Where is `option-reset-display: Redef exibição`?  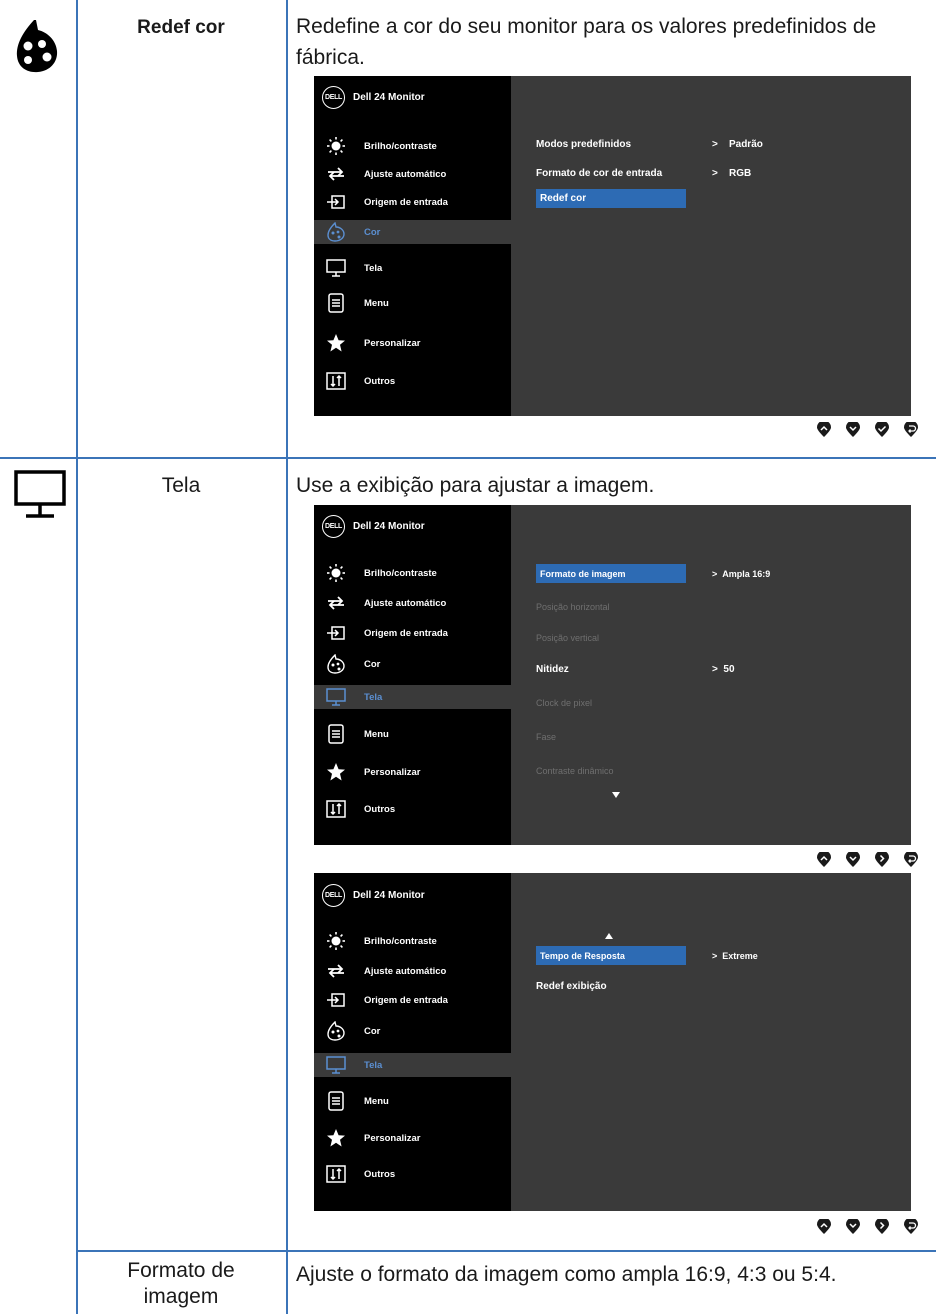 option-reset-display: Redef exibição is located at coordinates (571, 986).